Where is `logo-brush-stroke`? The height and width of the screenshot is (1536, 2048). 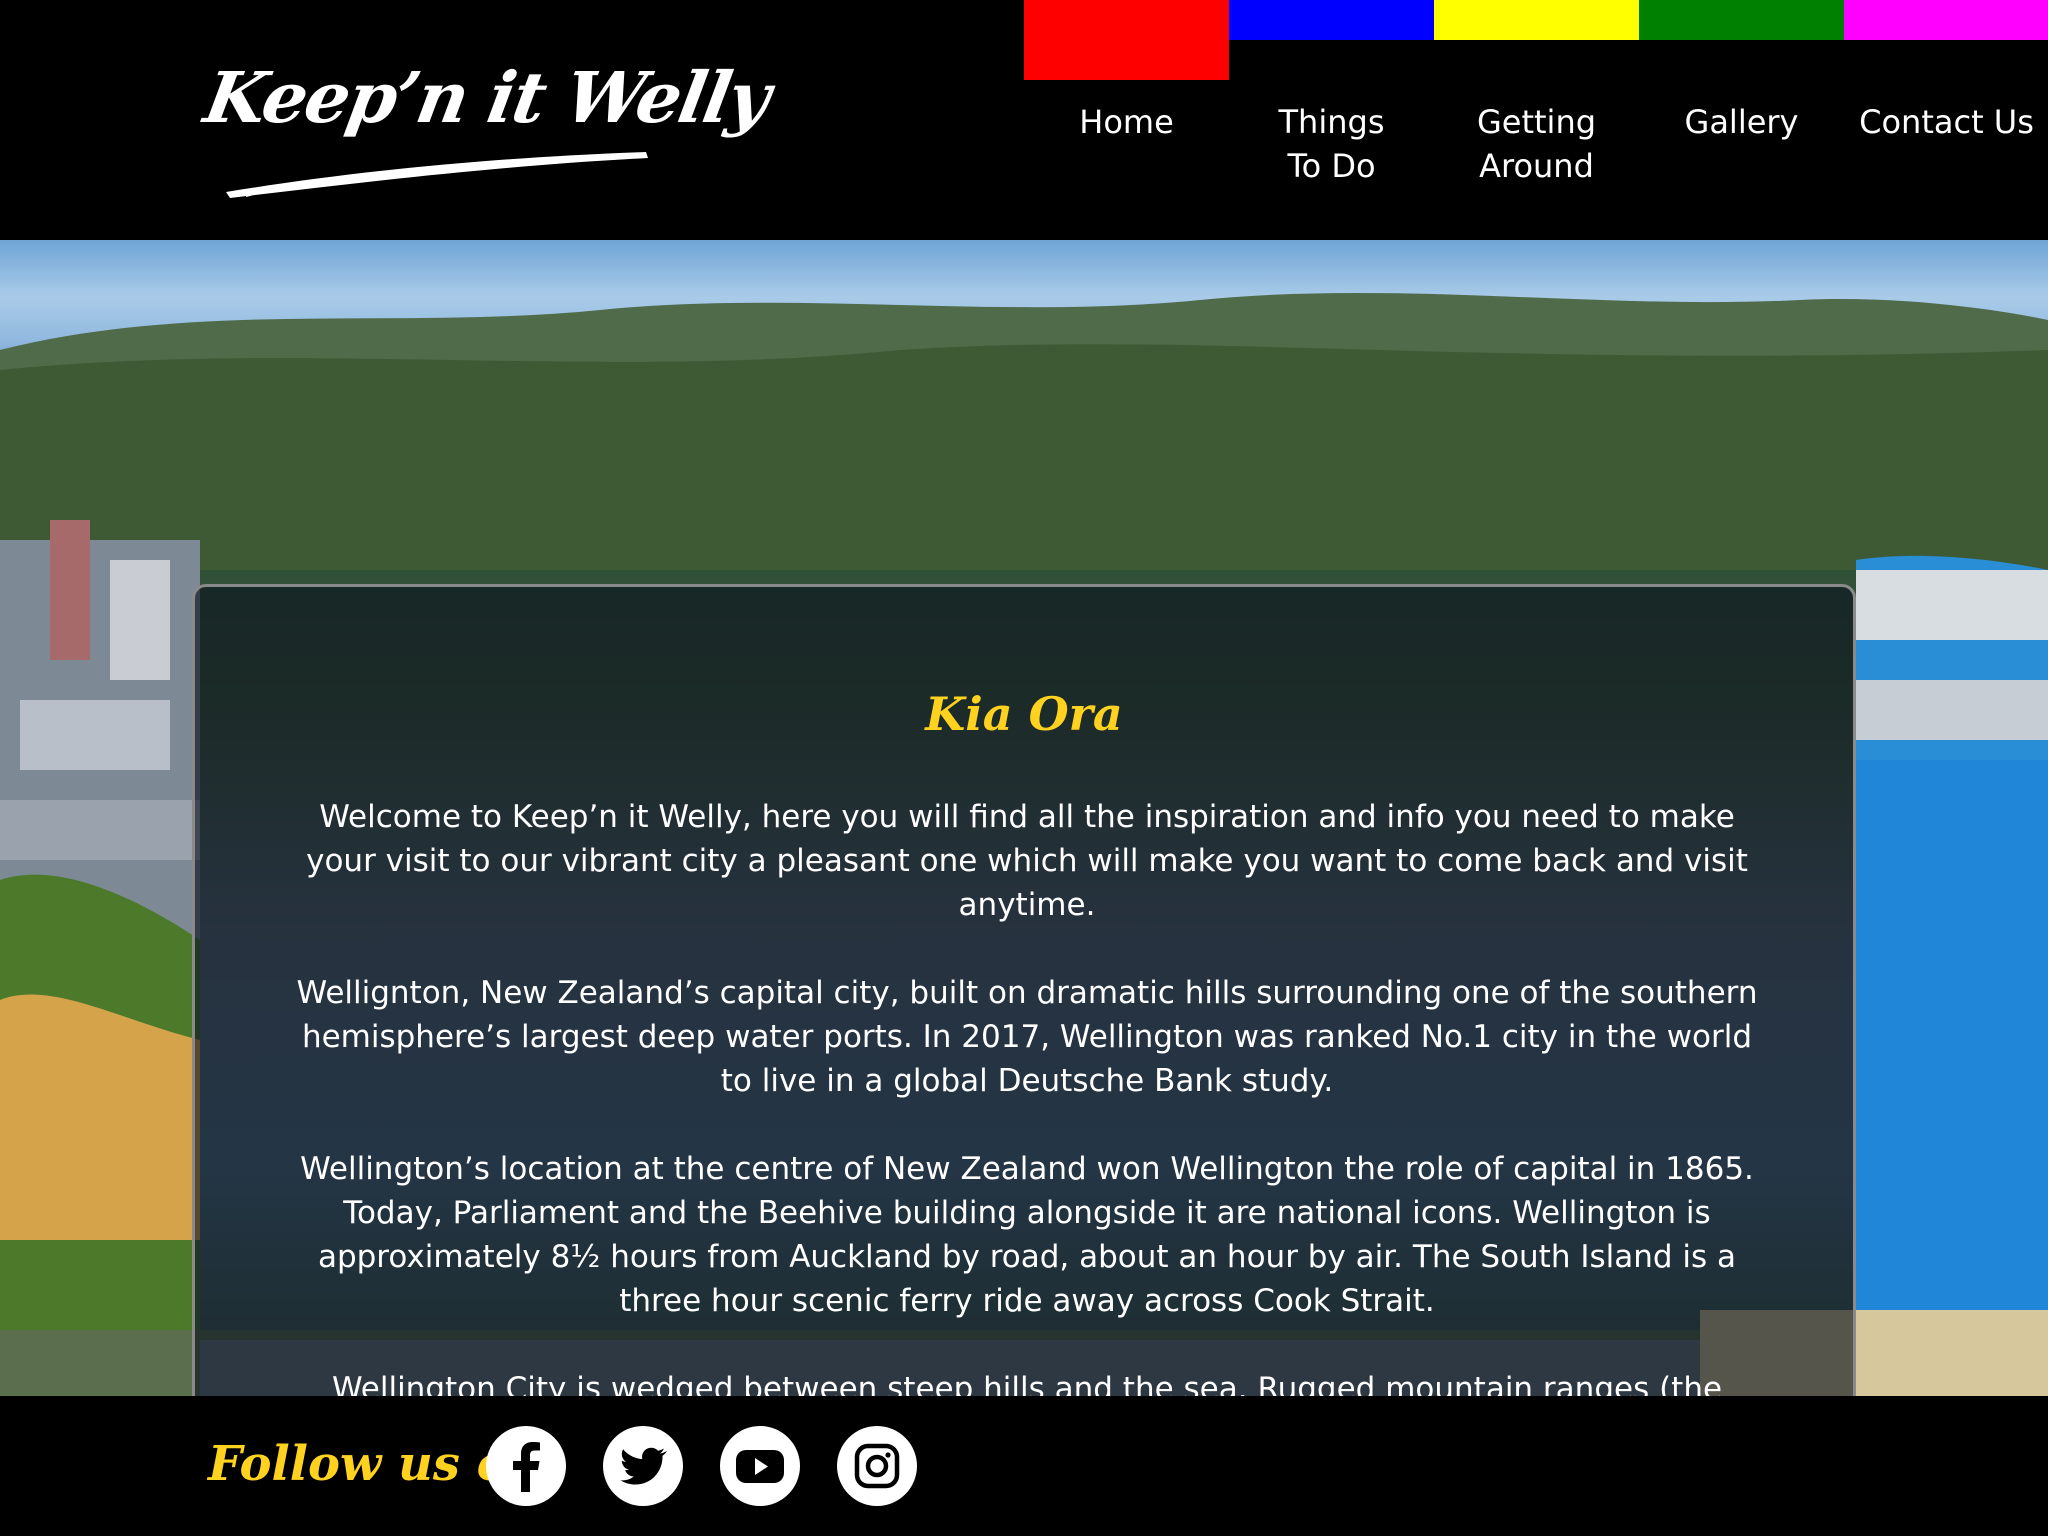
logo-brush-stroke is located at coordinates (437, 175).